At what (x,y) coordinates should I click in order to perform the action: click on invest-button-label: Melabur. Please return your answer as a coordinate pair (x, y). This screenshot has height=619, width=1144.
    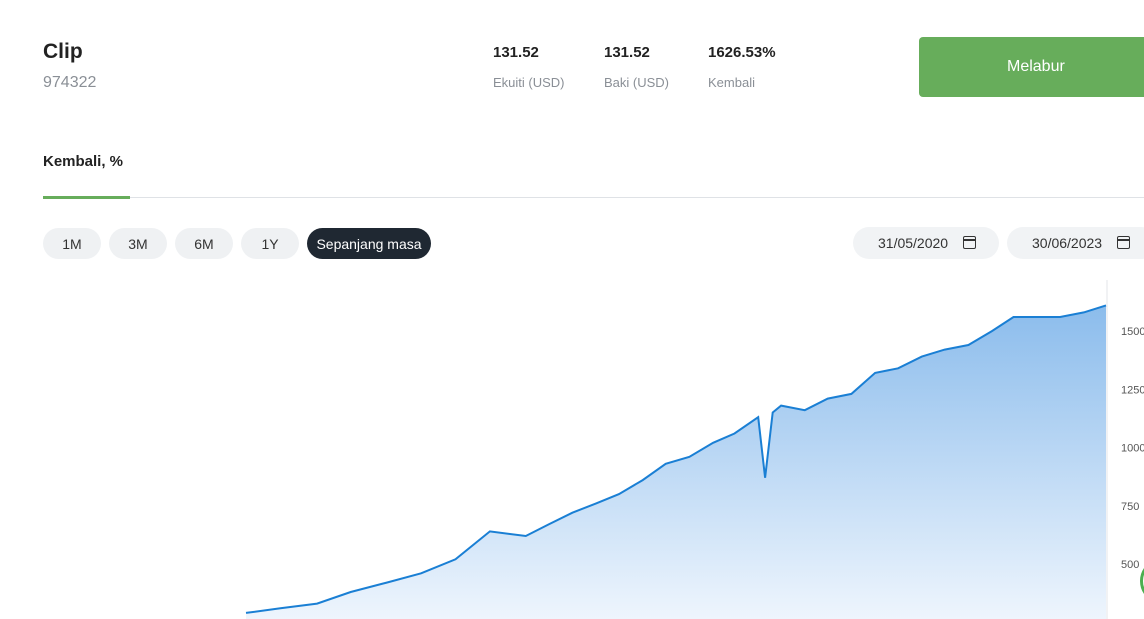
    Looking at the image, I should click on (1036, 66).